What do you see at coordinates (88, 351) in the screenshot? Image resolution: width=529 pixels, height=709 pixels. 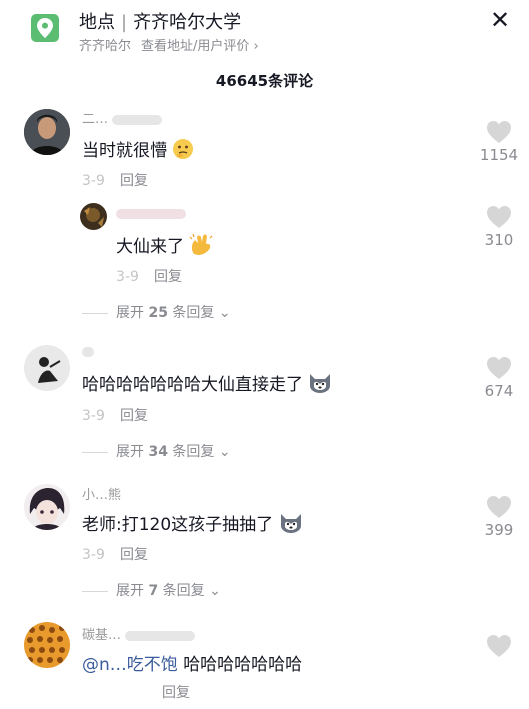 I see `comment-username` at bounding box center [88, 351].